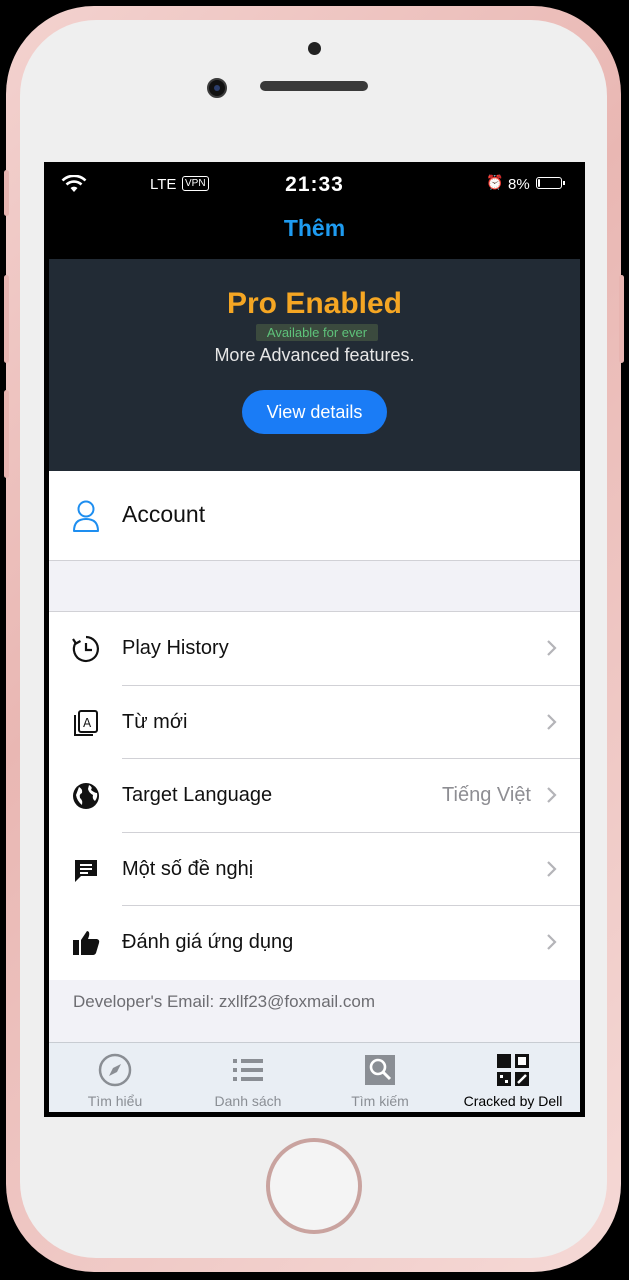  I want to click on user-icon, so click(86, 518).